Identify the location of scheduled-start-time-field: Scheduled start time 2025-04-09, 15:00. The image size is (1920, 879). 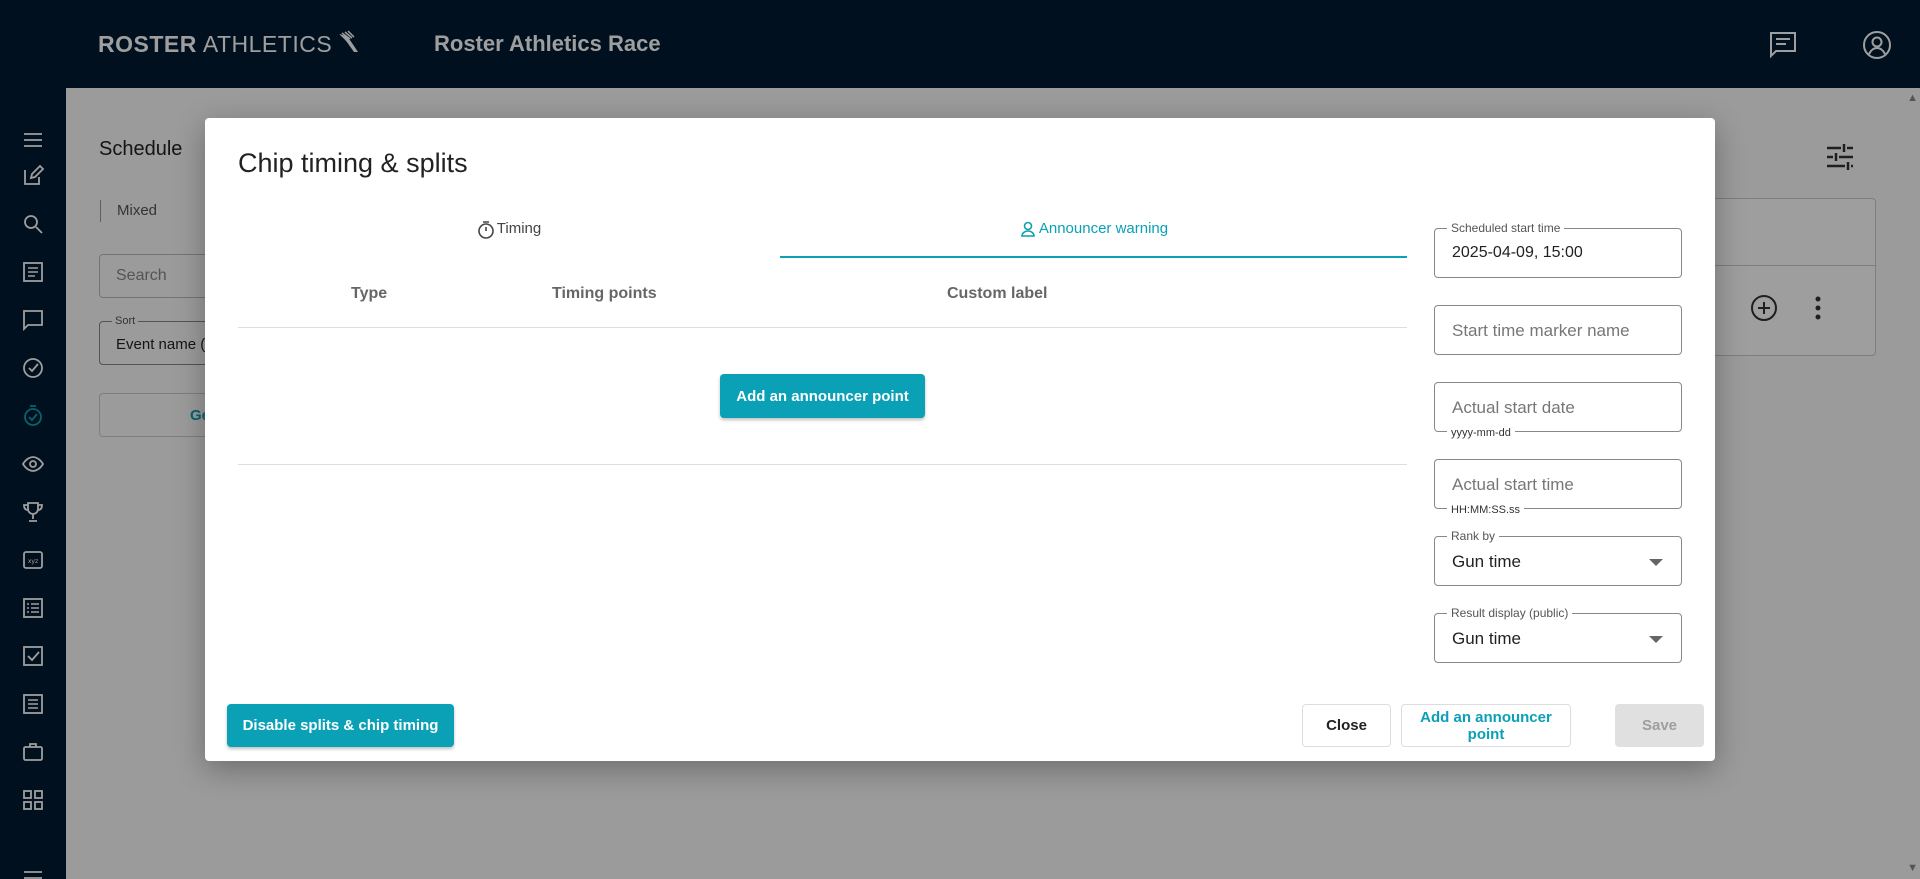
(1558, 249).